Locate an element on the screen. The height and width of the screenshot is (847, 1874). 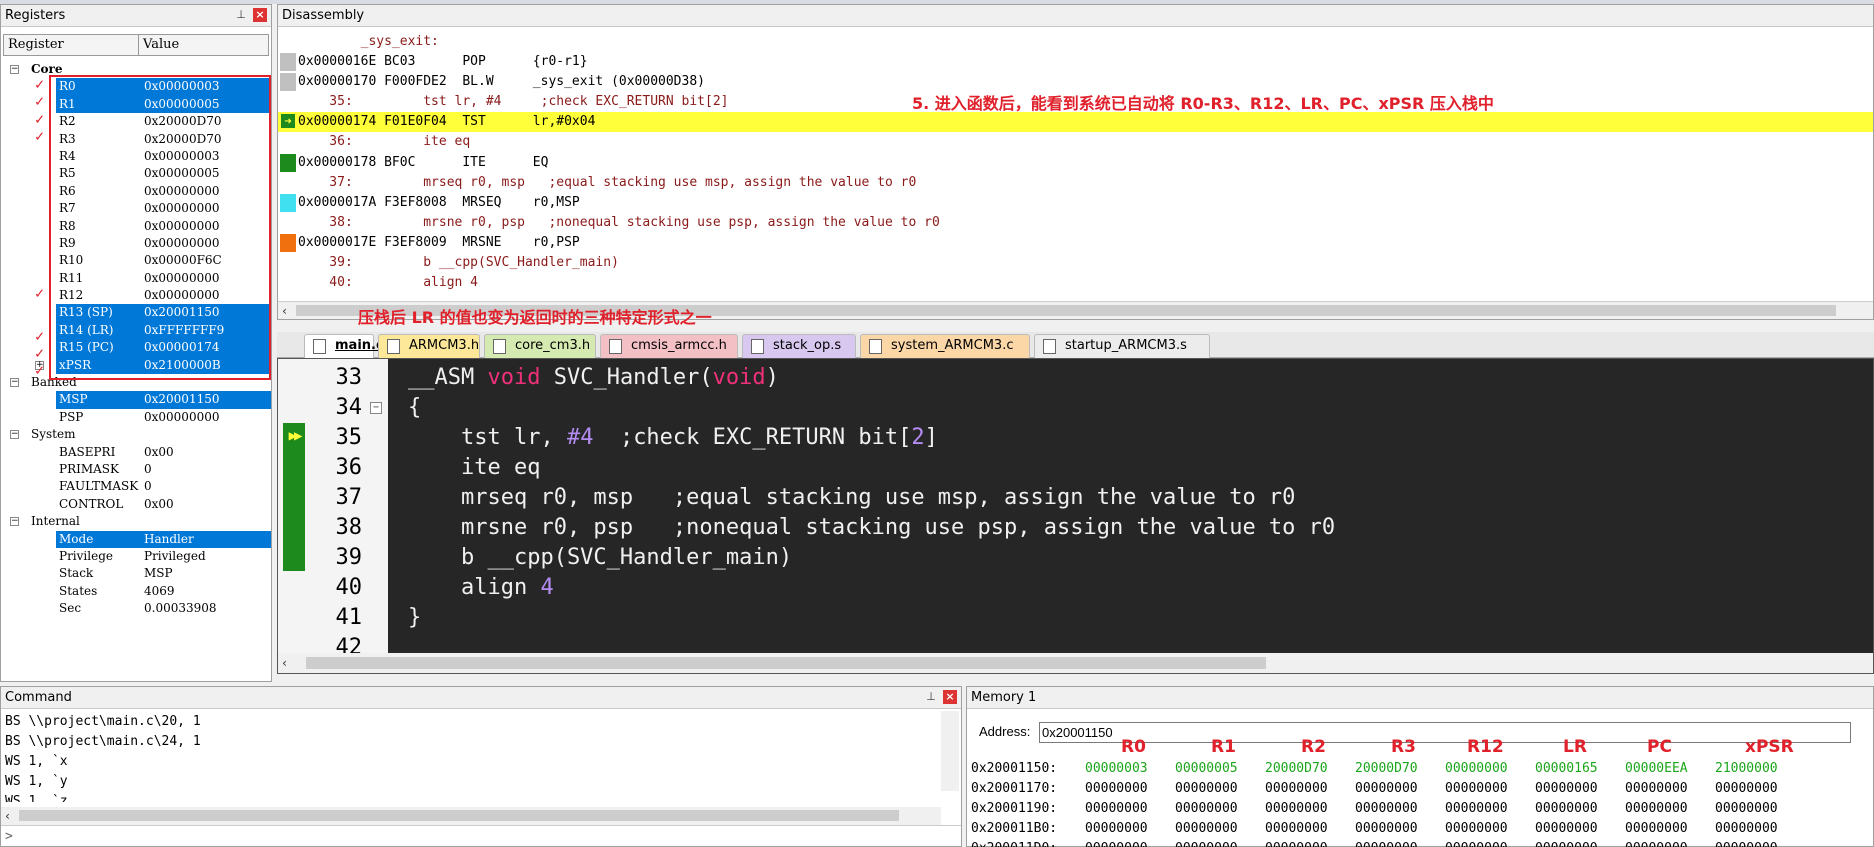
register-row-r13-sp: R13 (SP) 0x20001150 is located at coordinates (136, 313).